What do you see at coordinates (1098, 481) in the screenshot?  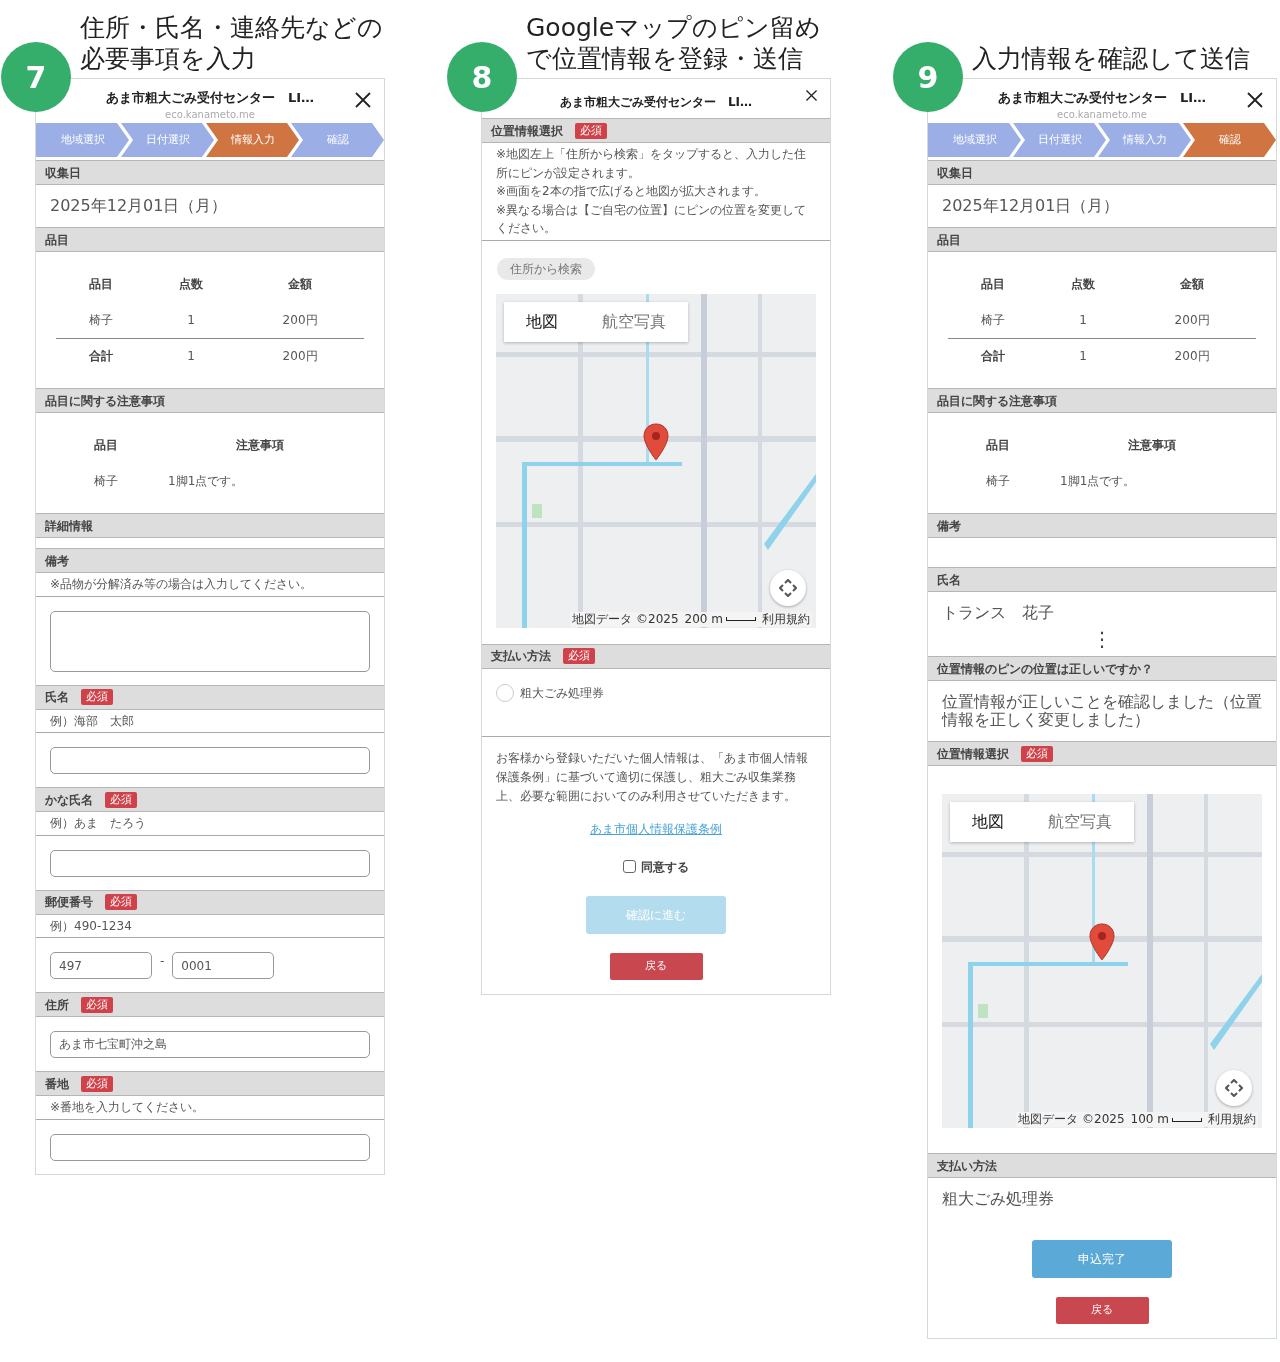 I see `table-cell-text: 1脚1点です。` at bounding box center [1098, 481].